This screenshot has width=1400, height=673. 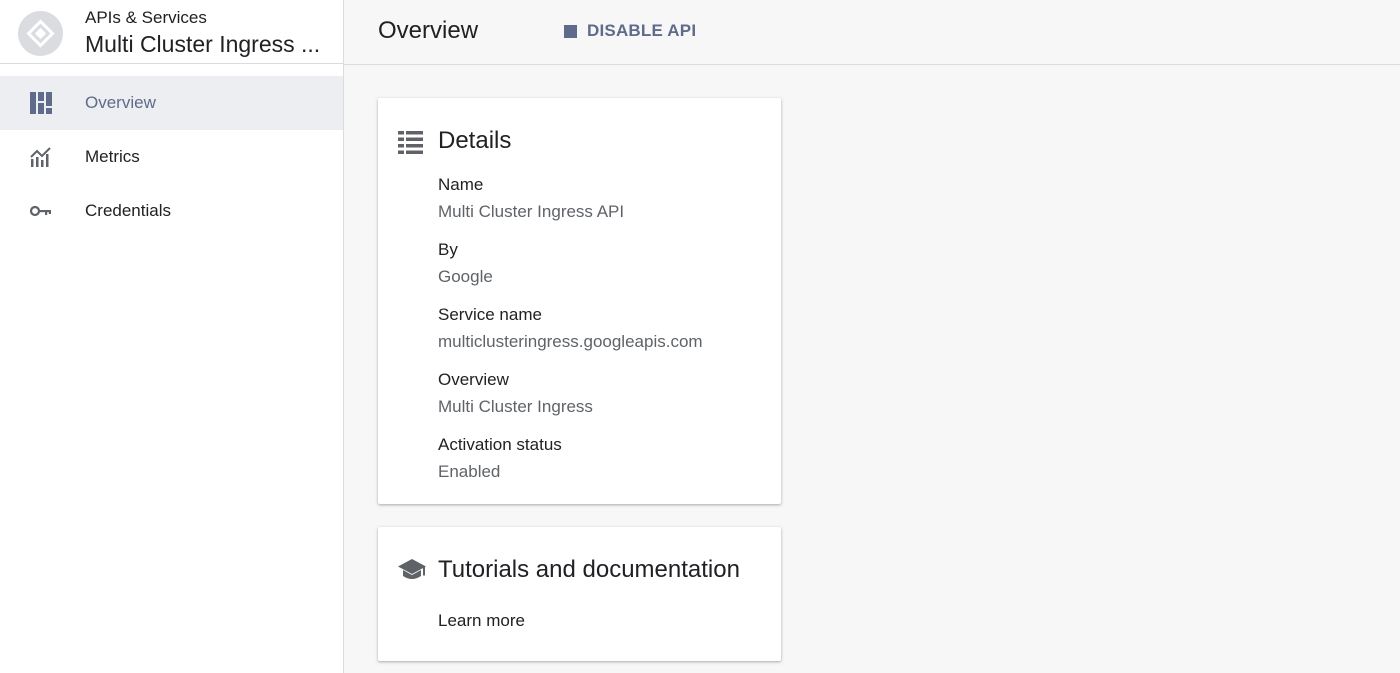 I want to click on field-value-name: Multi Cluster Ingress API, so click(x=531, y=211).